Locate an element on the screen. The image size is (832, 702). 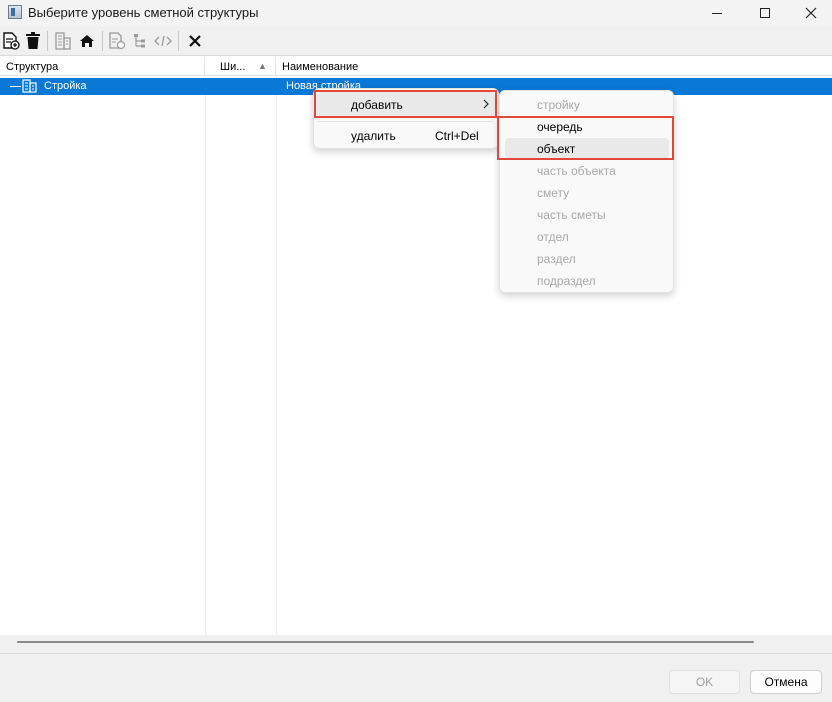
submenu-item-smetu: смету is located at coordinates (553, 193).